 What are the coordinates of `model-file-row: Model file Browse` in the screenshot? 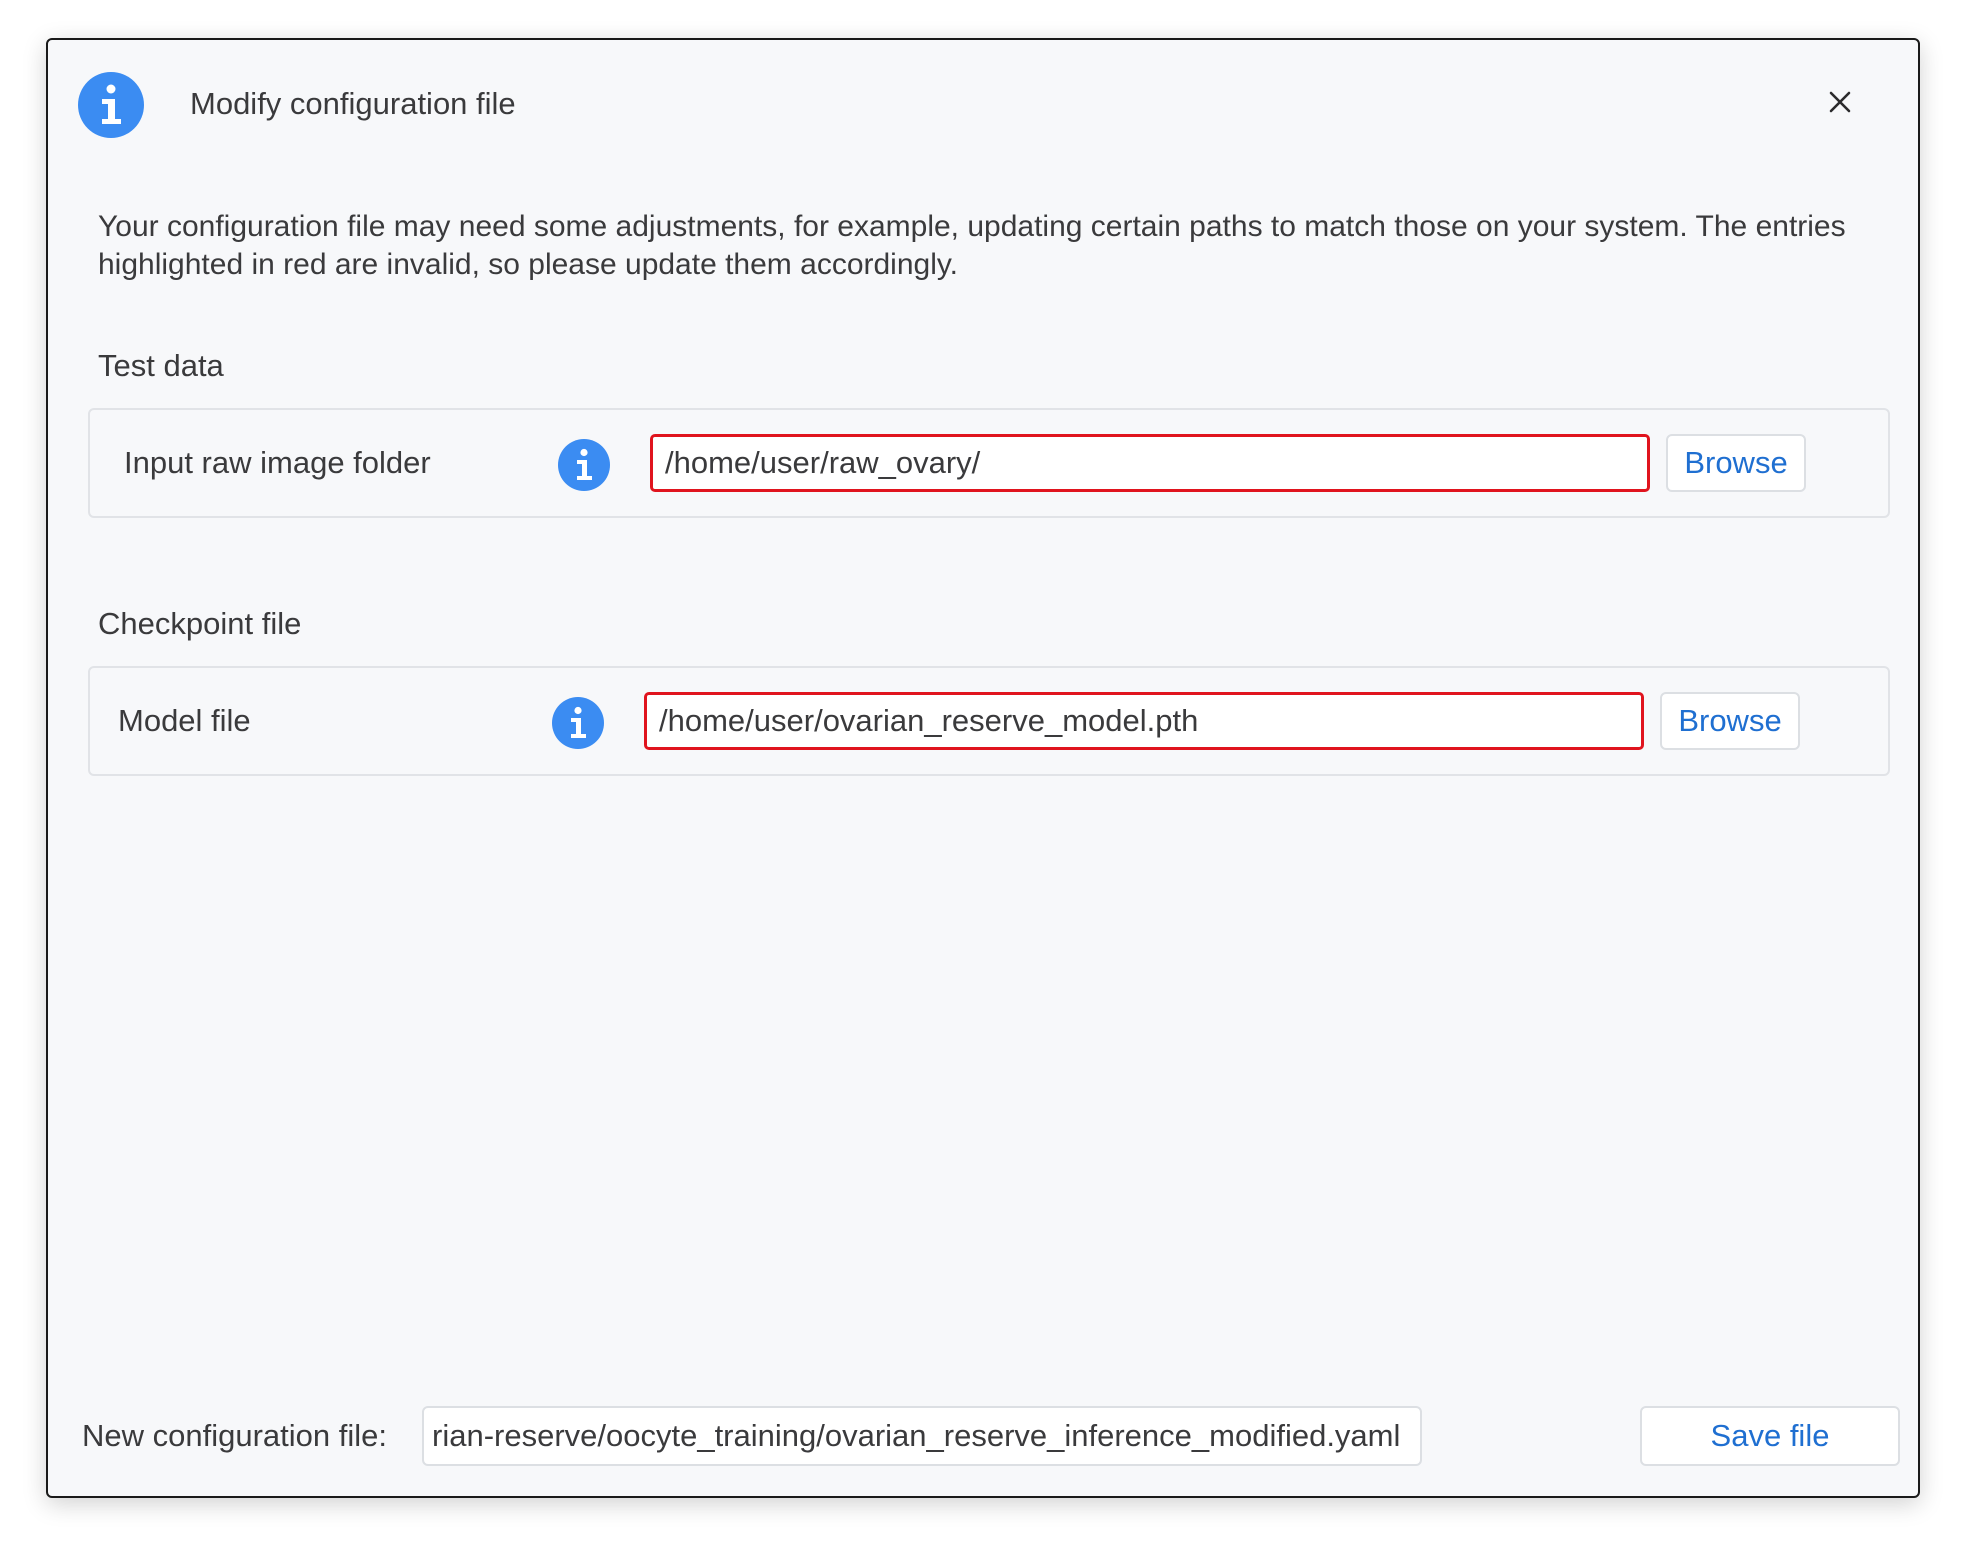 It's located at (989, 721).